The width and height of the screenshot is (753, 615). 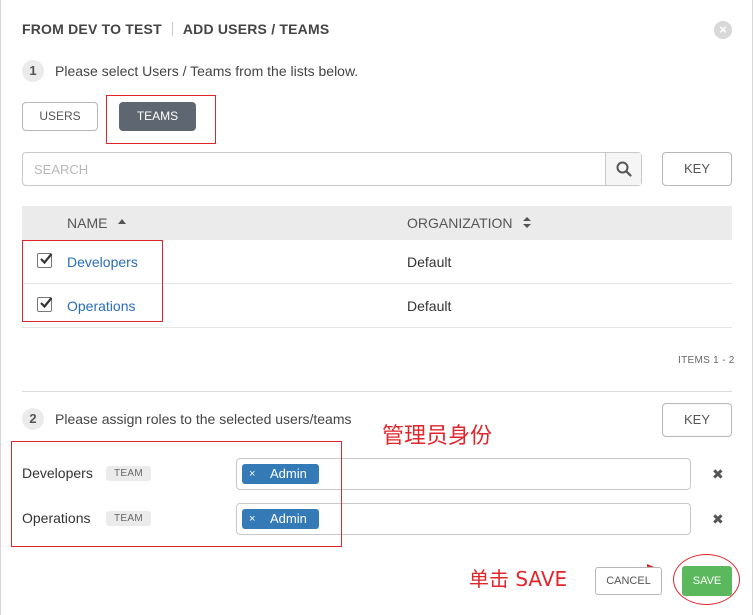 I want to click on search-button, so click(x=623, y=169).